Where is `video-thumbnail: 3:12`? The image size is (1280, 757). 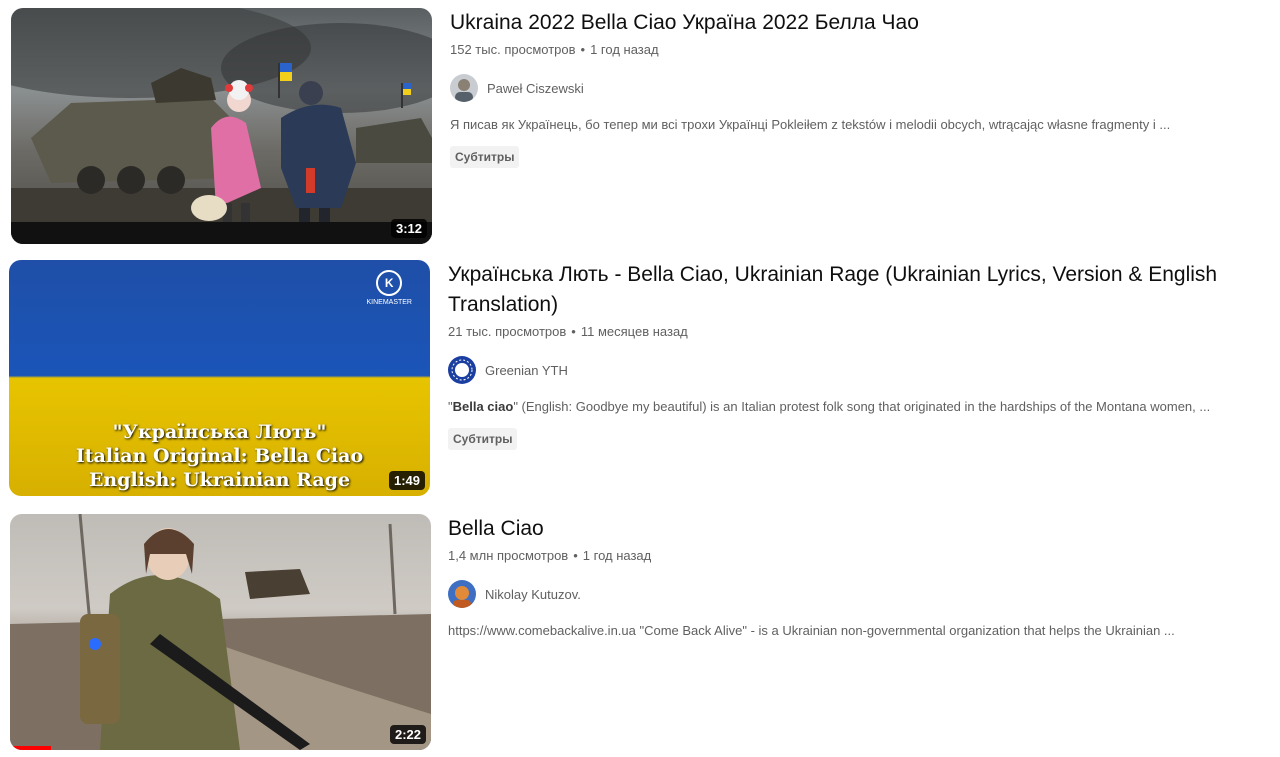
video-thumbnail: 3:12 is located at coordinates (221, 126).